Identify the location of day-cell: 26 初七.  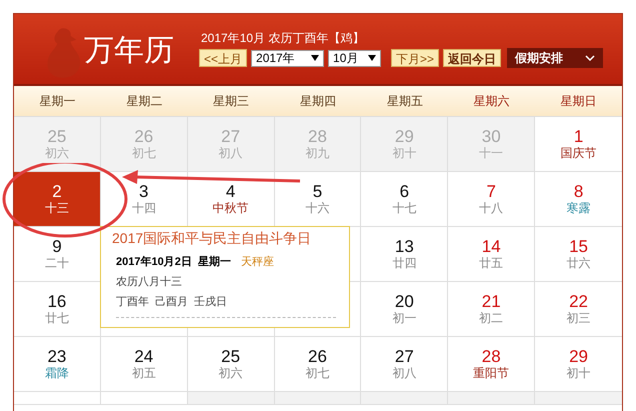
(318, 364).